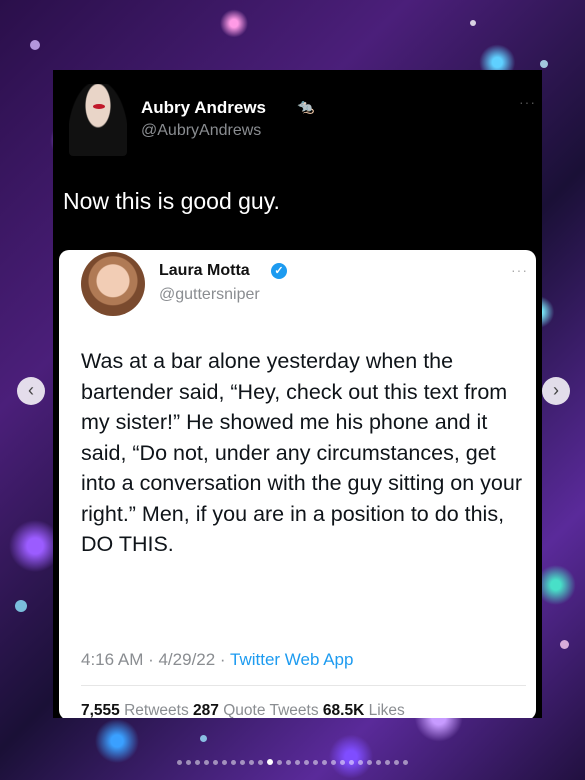 The width and height of the screenshot is (585, 780). Describe the element at coordinates (156, 710) in the screenshot. I see `retweets-label: Retweets` at that location.